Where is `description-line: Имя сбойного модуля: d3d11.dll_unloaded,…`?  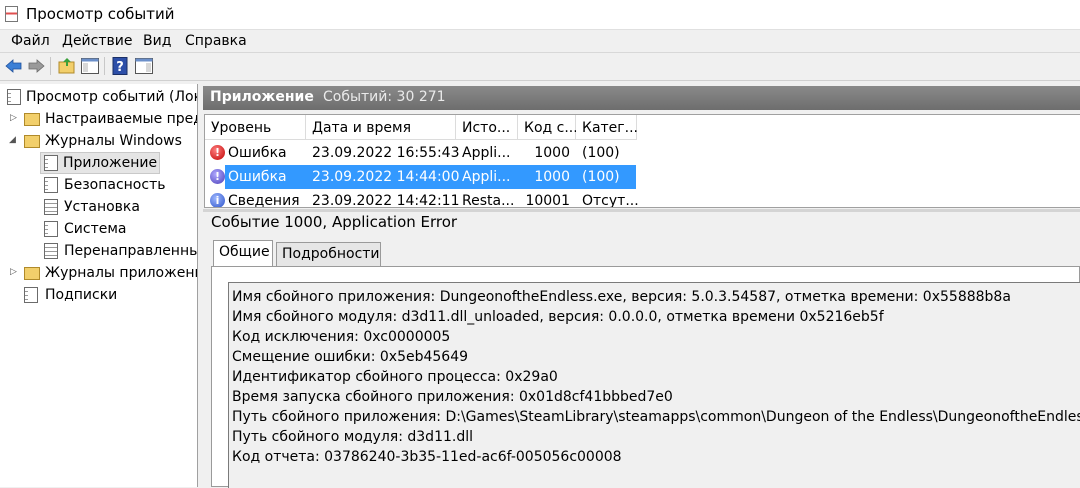
description-line: Имя сбойного модуля: d3d11.dll_unloaded,… is located at coordinates (558, 317).